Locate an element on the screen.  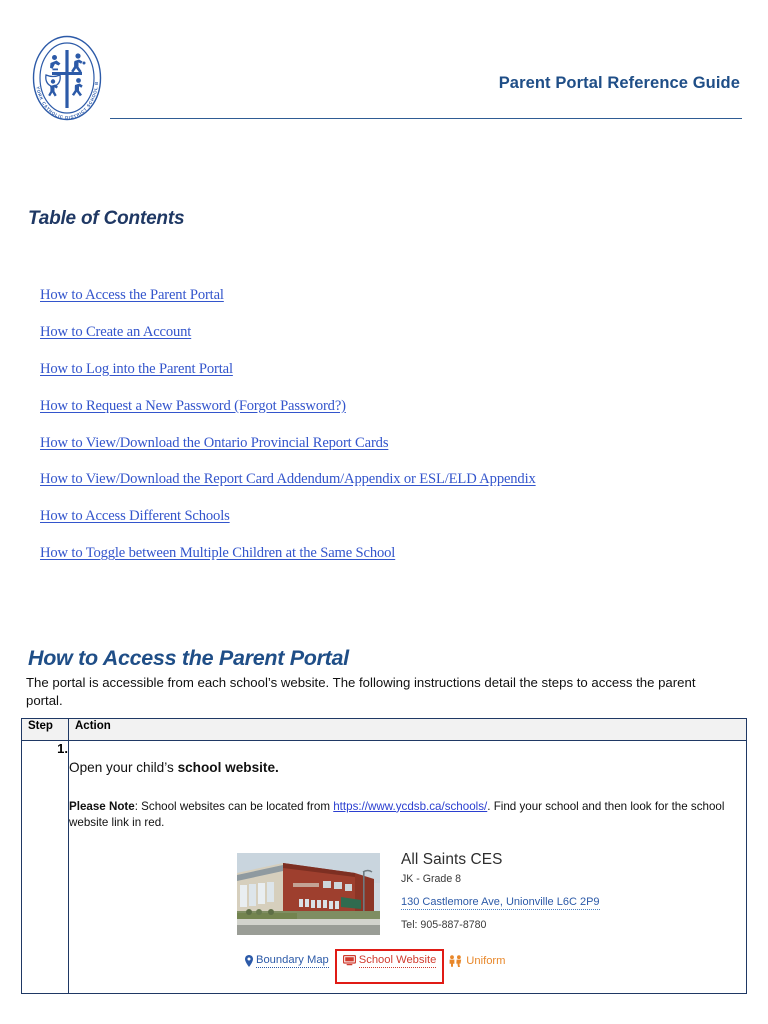
step-number: 1. is located at coordinates (45, 867).